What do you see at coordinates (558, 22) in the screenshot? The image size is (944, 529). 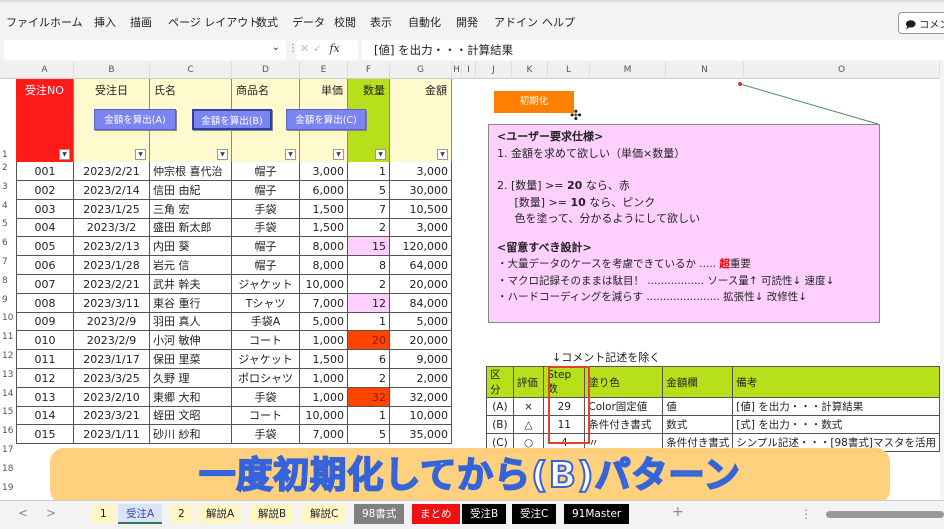 I see `menu-help: ヘルプ` at bounding box center [558, 22].